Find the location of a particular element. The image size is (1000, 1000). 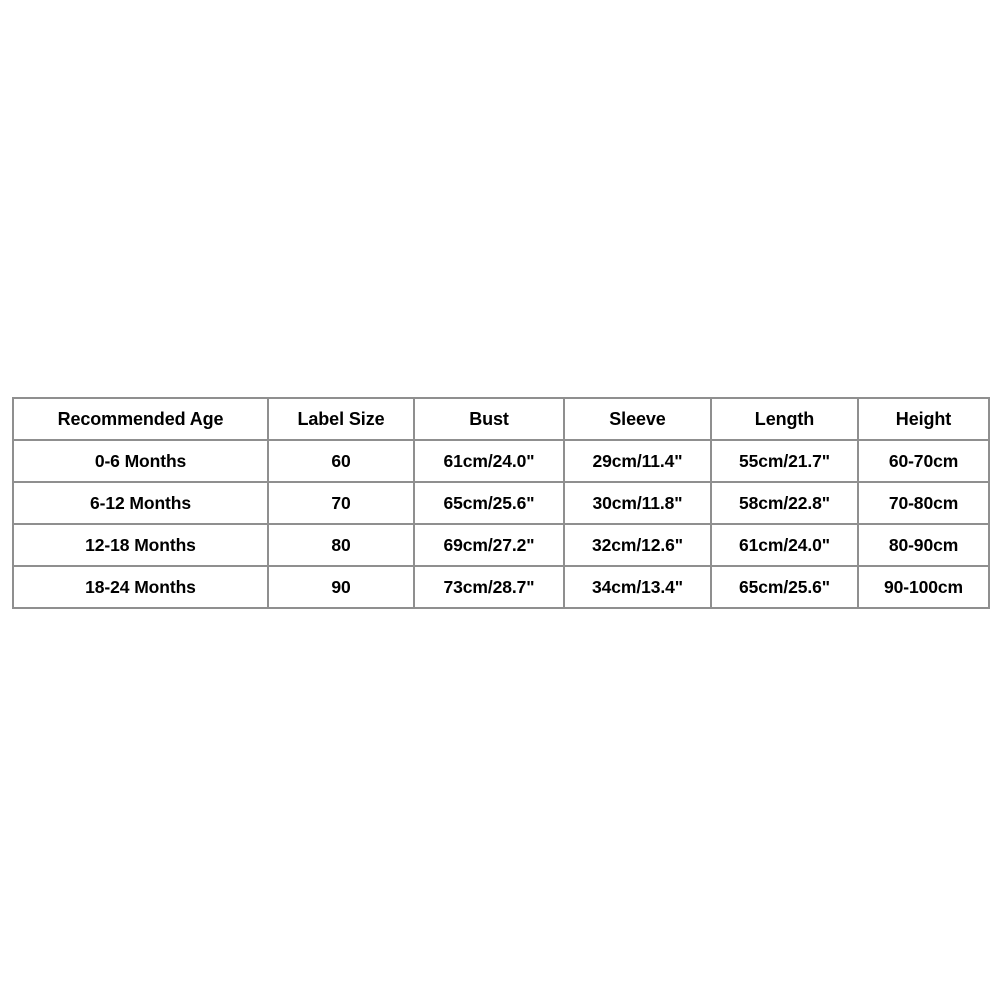

cell-length: 61cm/24.0" is located at coordinates (784, 545).